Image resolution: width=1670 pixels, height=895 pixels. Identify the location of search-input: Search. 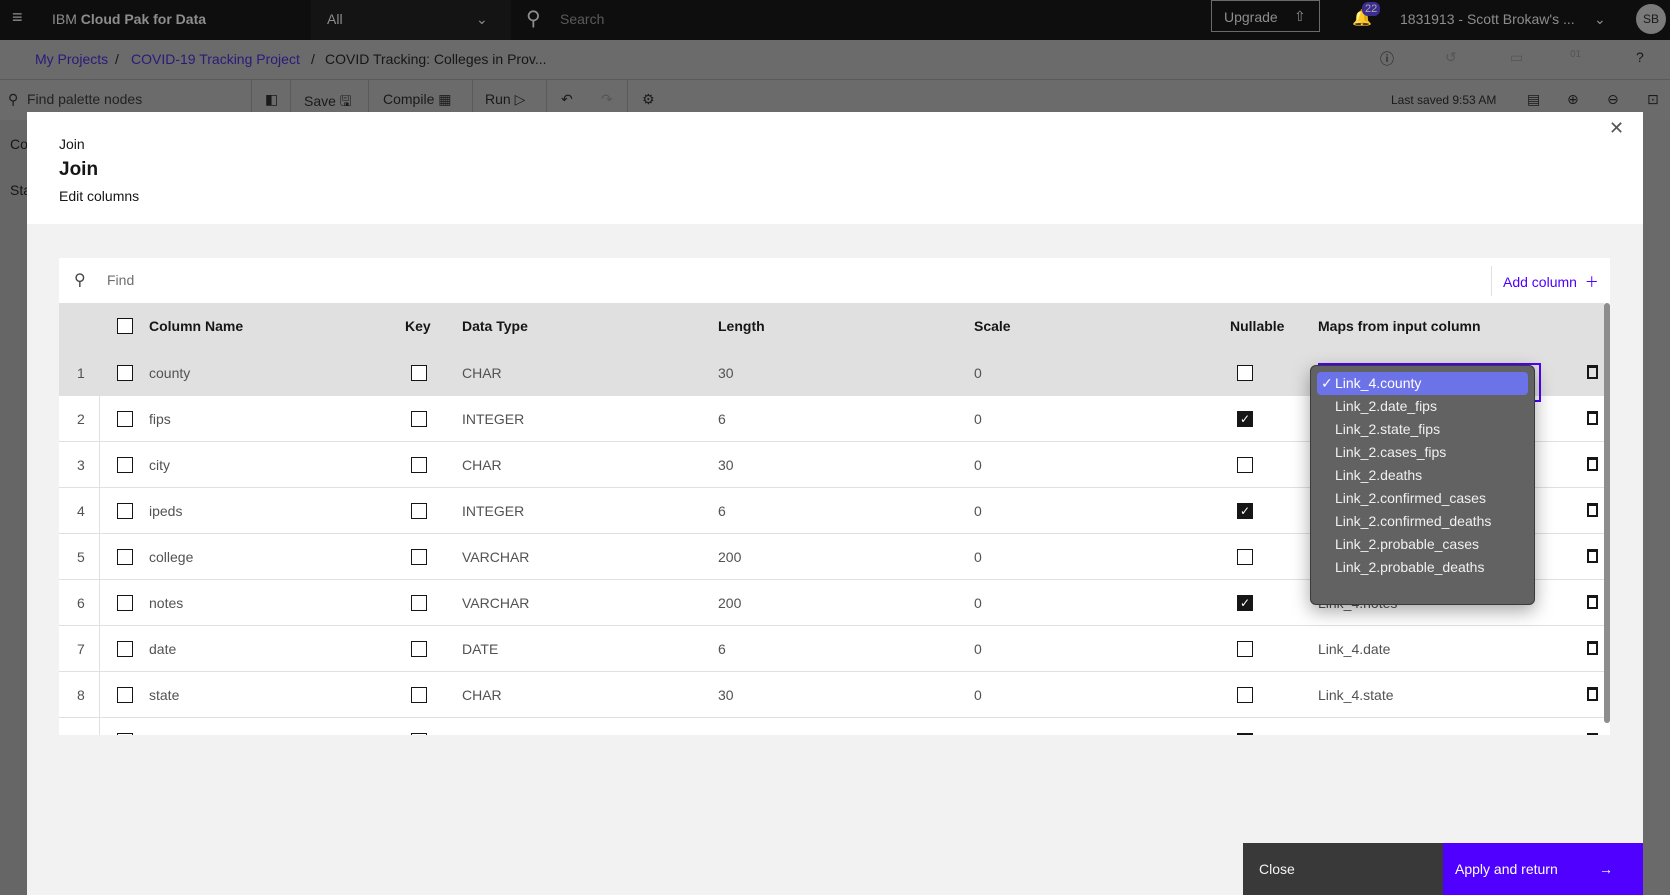
(582, 19).